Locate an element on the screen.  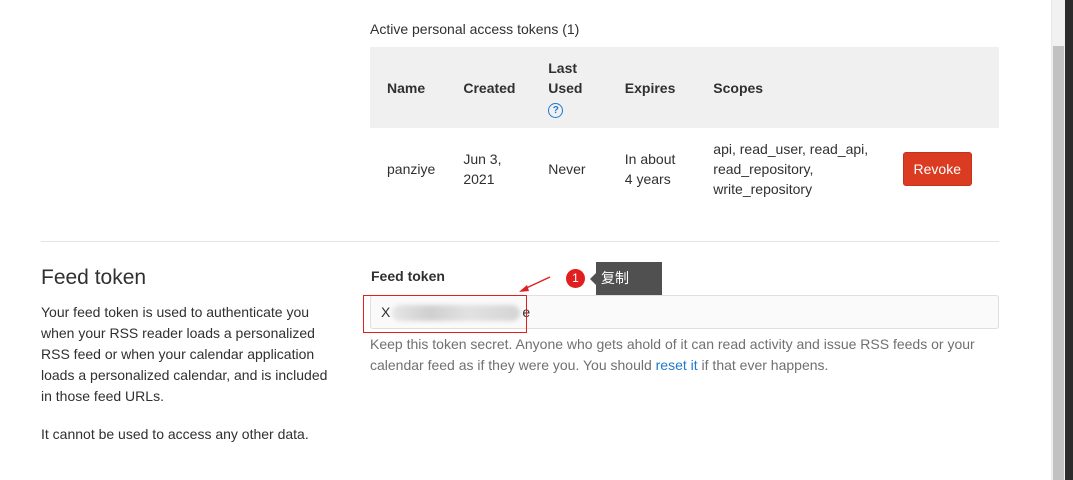
table-header-row: Name Created Last Used ? Expires Scopes is located at coordinates (684, 87).